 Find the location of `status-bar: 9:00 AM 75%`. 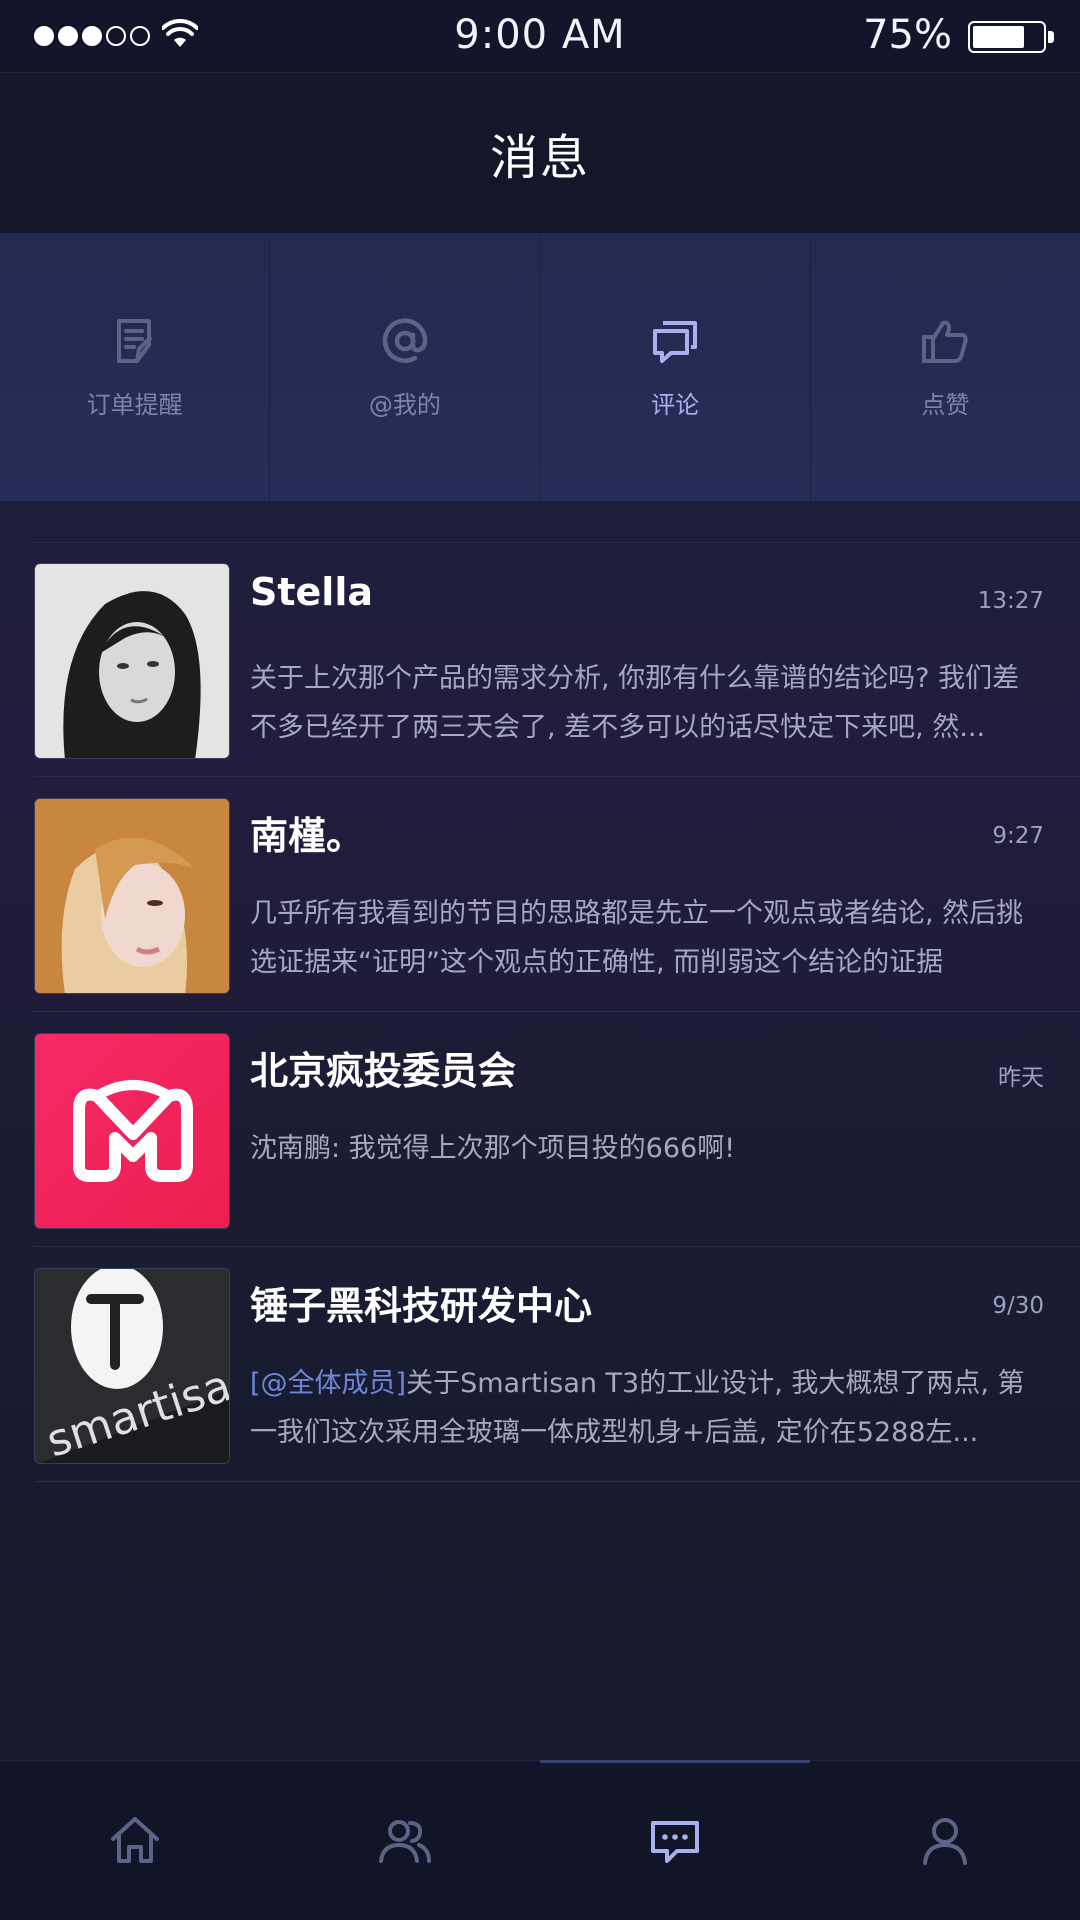

status-bar: 9:00 AM 75% is located at coordinates (540, 36).